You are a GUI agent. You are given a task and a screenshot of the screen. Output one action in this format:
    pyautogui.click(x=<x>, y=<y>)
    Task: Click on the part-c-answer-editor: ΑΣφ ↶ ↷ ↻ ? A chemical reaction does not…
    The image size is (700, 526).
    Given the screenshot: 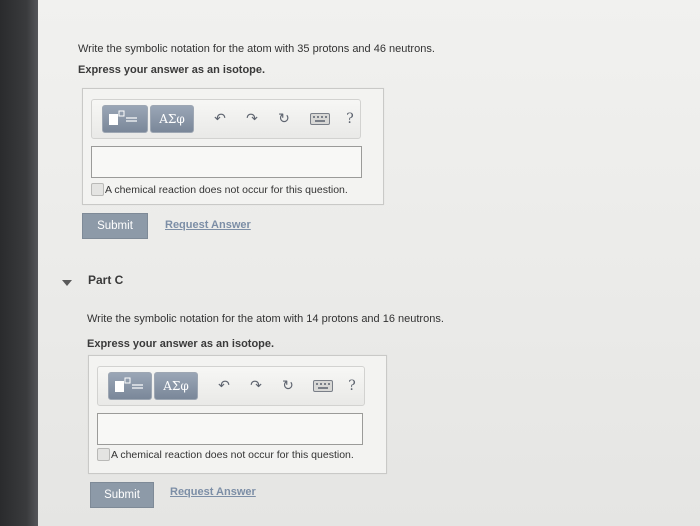 What is the action you would take?
    pyautogui.click(x=237, y=414)
    